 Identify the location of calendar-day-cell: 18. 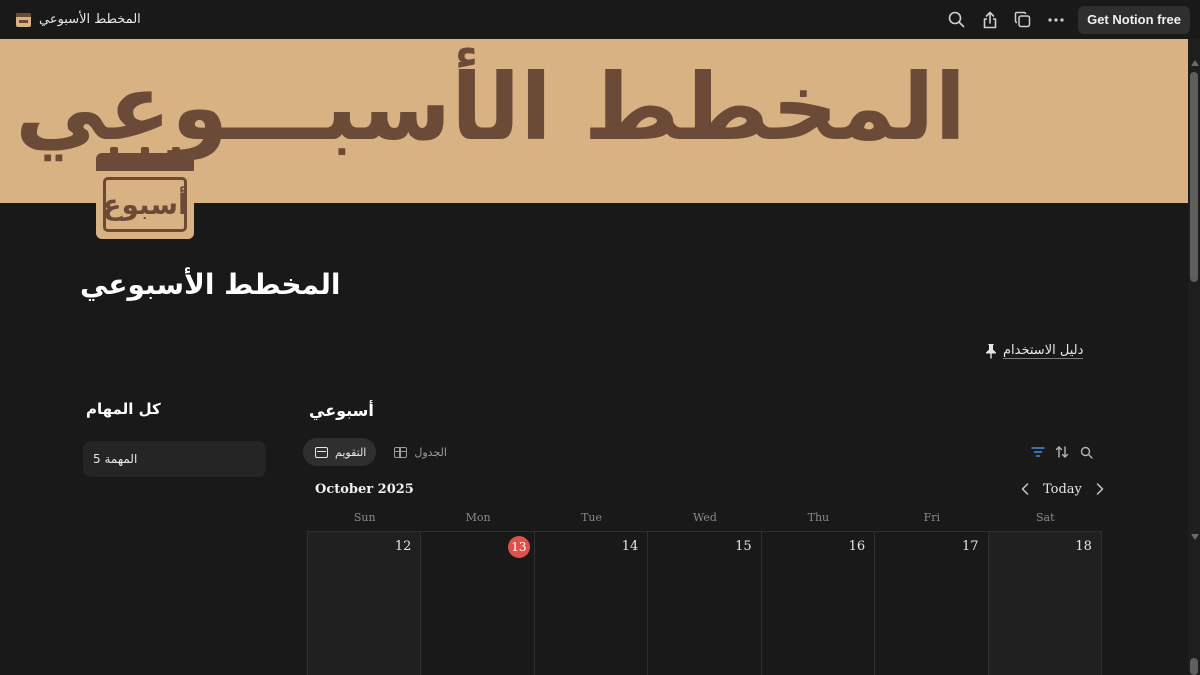
(1045, 603).